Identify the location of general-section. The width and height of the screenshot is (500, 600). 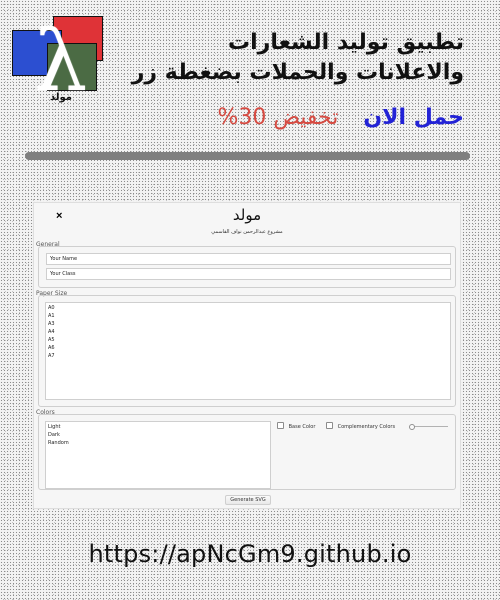
(247, 267).